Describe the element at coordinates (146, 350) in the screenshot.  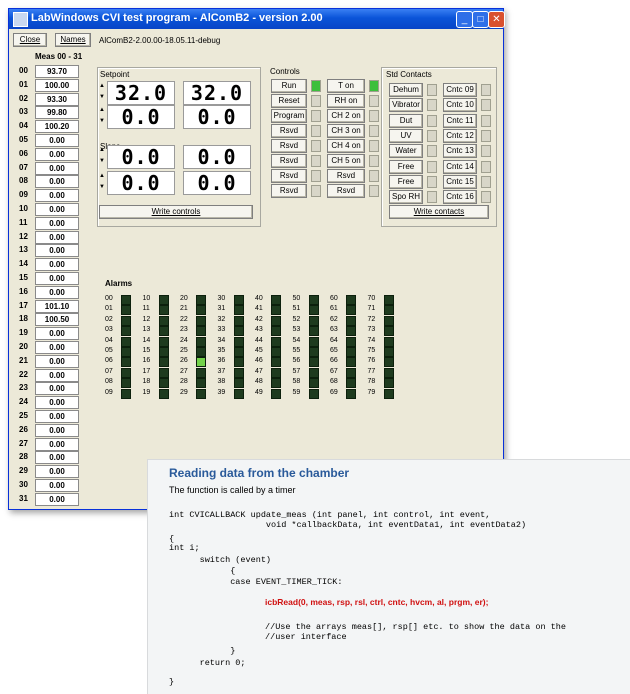
I see `alarm-label: 15` at that location.